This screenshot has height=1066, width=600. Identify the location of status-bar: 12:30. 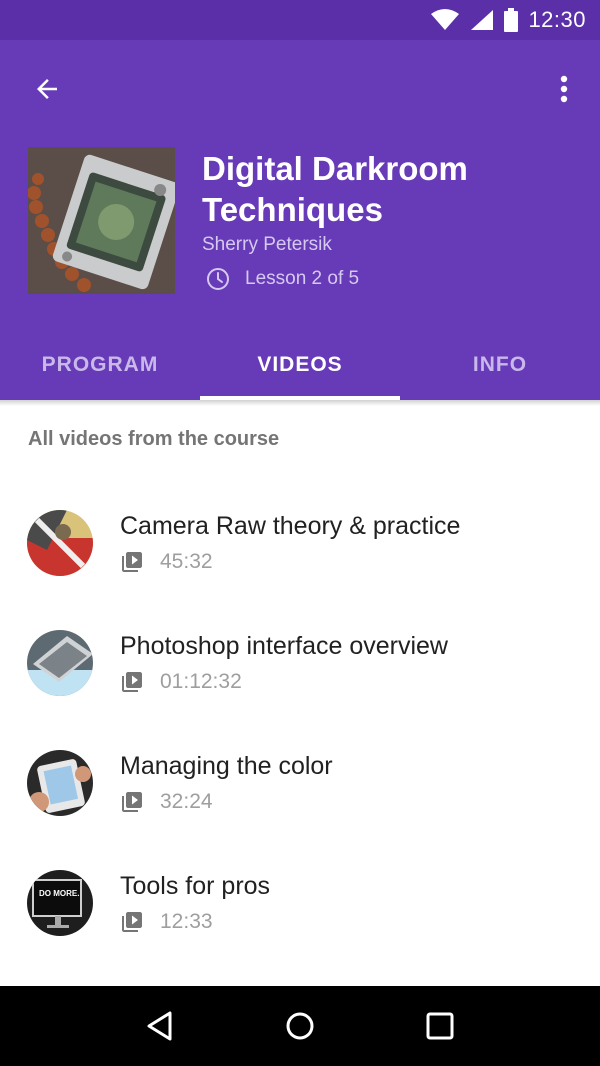
(300, 20).